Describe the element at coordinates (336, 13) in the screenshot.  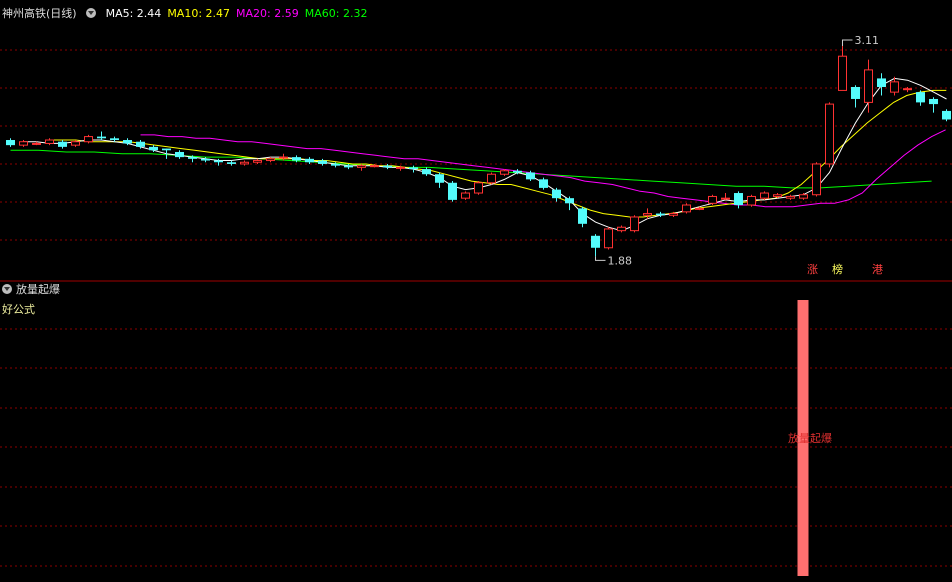
I see `ma-legend-item: MA60: 2.32` at that location.